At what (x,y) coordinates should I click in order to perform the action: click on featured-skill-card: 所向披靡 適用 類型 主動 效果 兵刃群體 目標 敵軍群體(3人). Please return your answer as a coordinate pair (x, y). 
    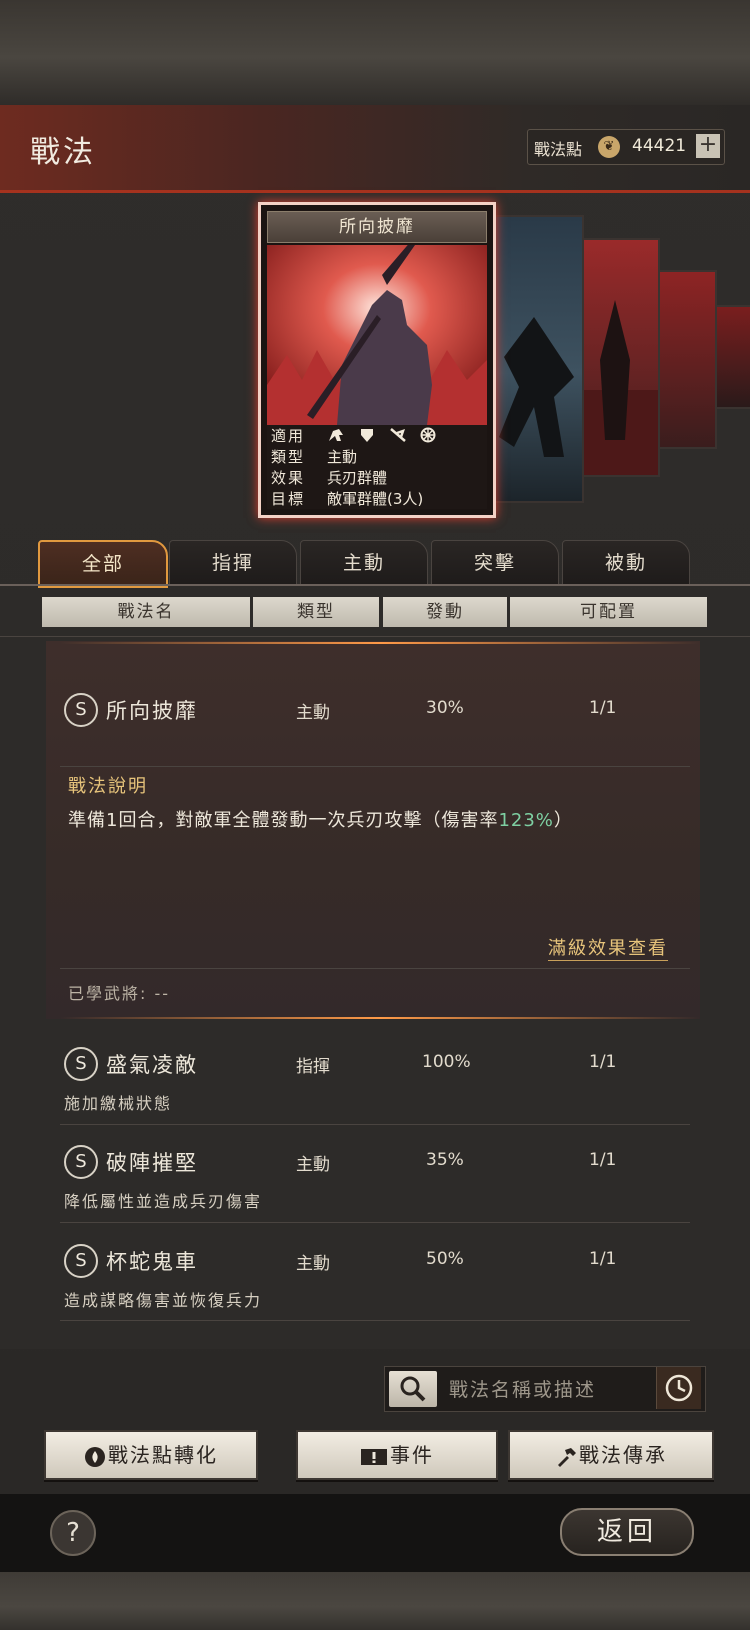
    Looking at the image, I should click on (377, 360).